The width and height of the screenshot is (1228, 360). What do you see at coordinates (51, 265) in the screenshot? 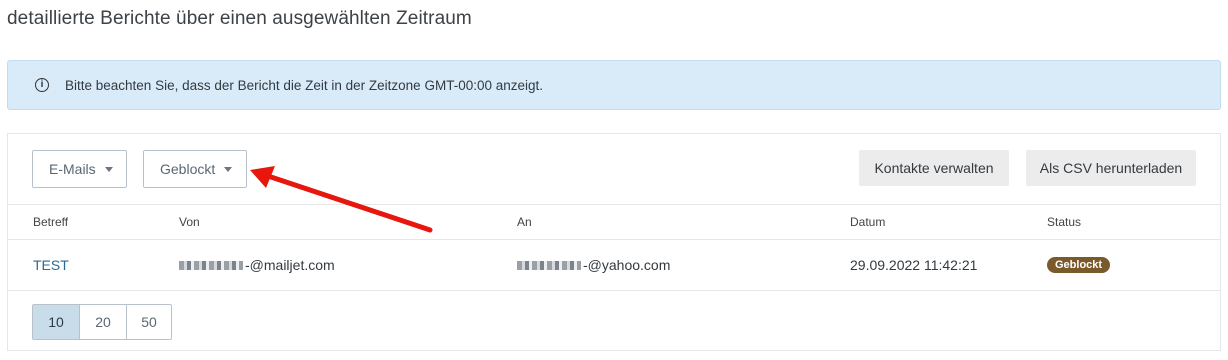
I see `row-subject: TEST` at bounding box center [51, 265].